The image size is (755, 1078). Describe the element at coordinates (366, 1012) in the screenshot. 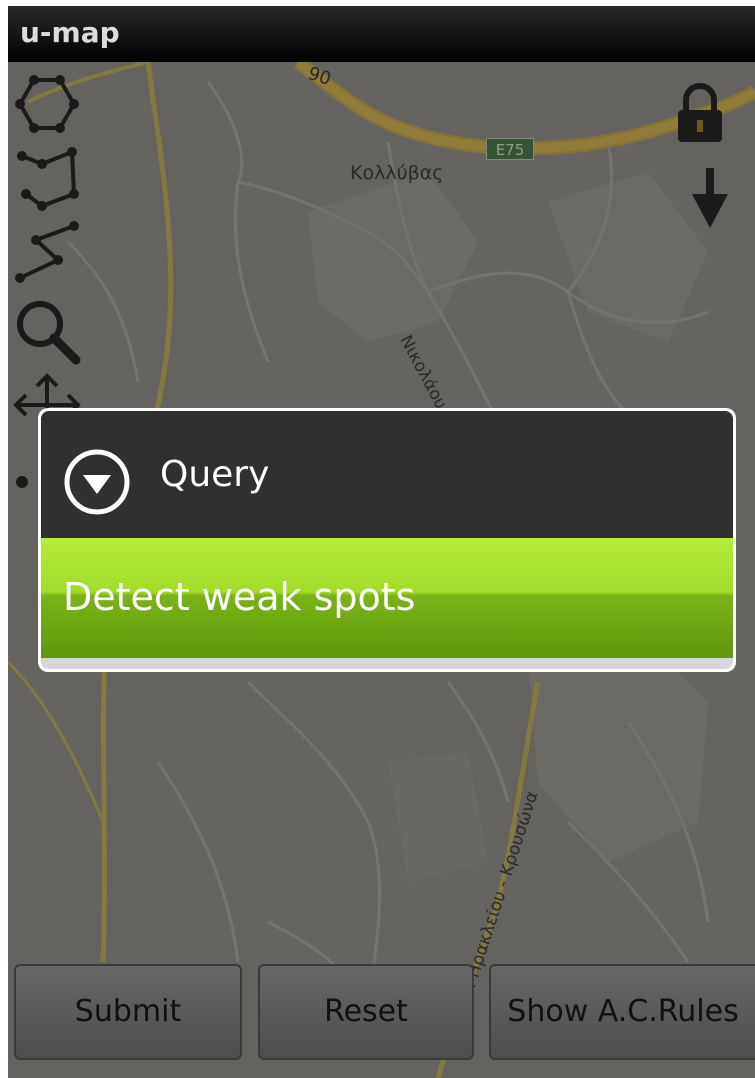

I see `reset-button: Reset` at that location.